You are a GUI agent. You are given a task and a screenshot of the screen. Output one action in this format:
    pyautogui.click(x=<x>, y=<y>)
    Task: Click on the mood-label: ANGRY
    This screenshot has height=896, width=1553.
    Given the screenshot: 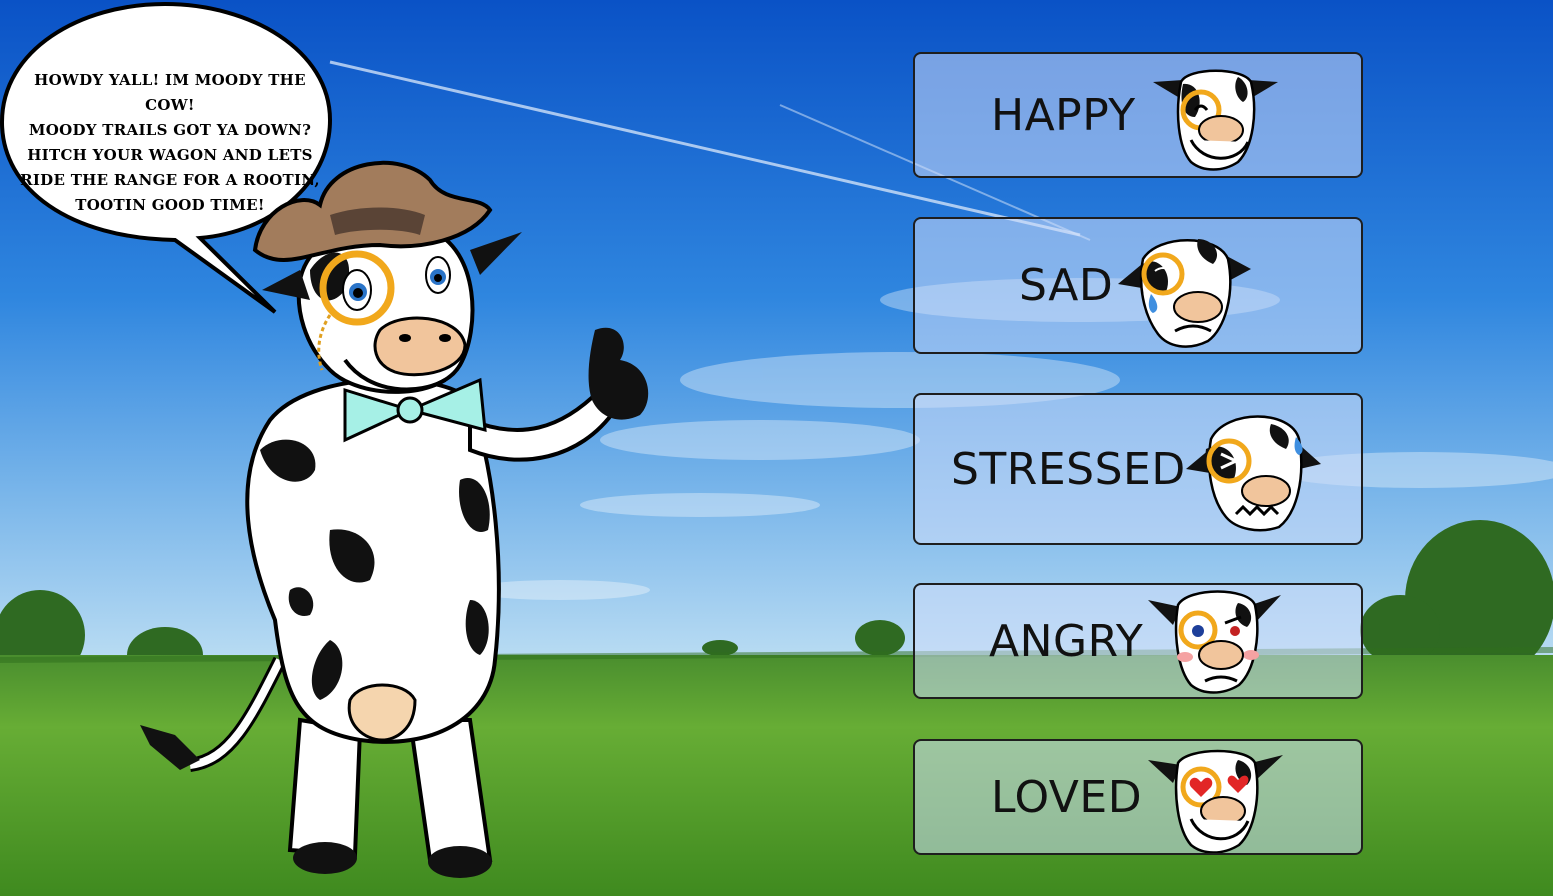 What is the action you would take?
    pyautogui.click(x=1066, y=641)
    